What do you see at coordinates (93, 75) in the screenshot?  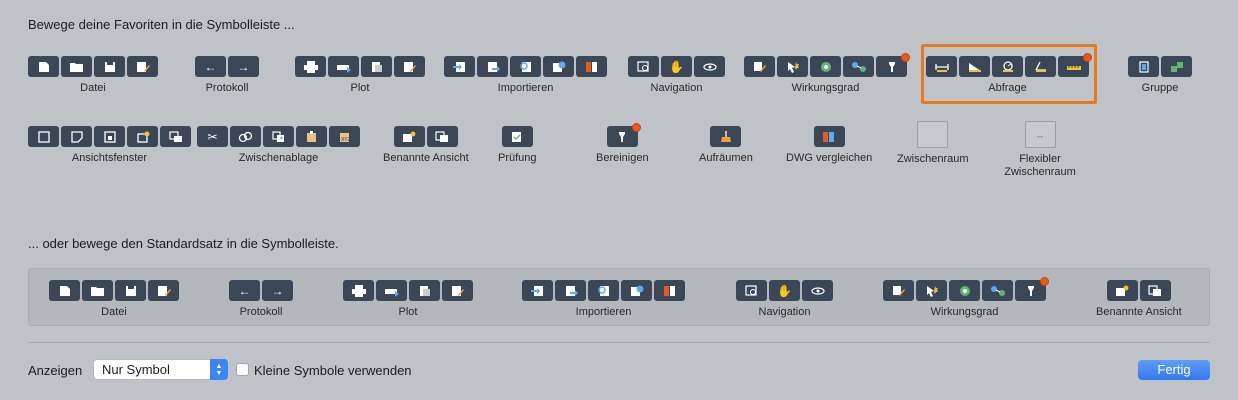 I see `group-datei: Datei` at bounding box center [93, 75].